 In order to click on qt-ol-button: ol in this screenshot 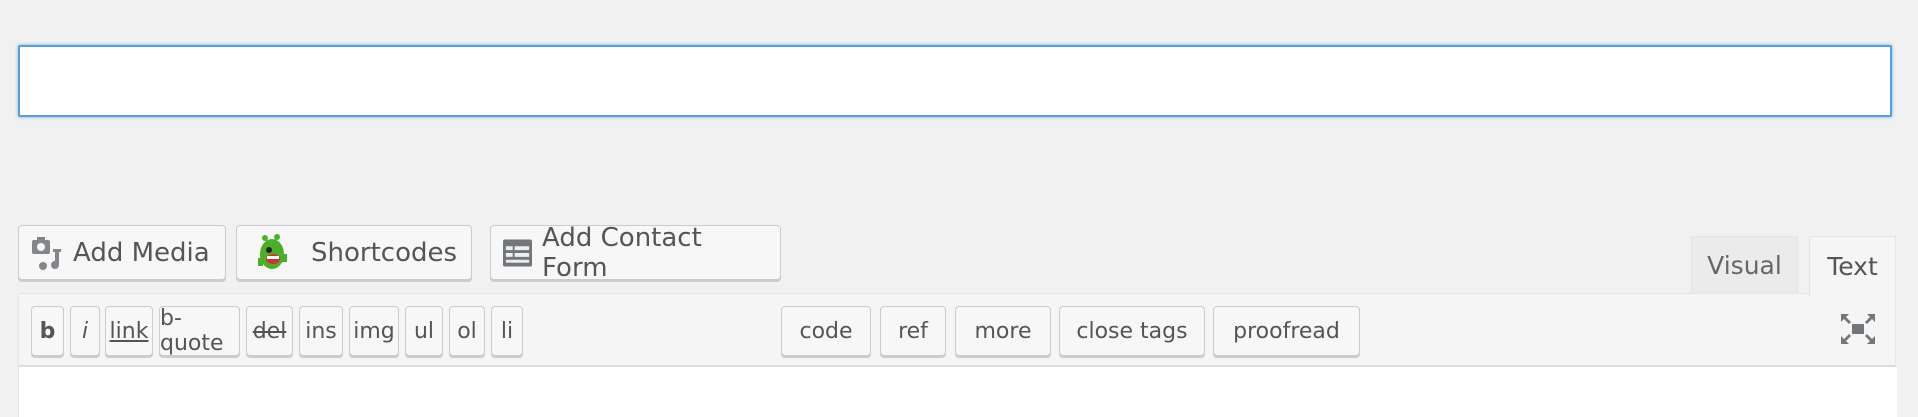, I will do `click(467, 331)`.